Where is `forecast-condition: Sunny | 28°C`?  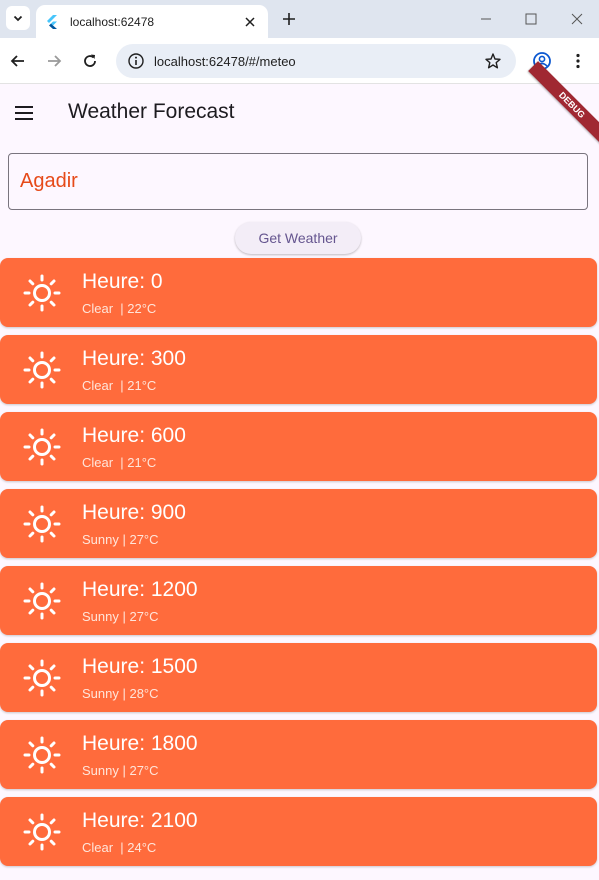
forecast-condition: Sunny | 28°C is located at coordinates (120, 693).